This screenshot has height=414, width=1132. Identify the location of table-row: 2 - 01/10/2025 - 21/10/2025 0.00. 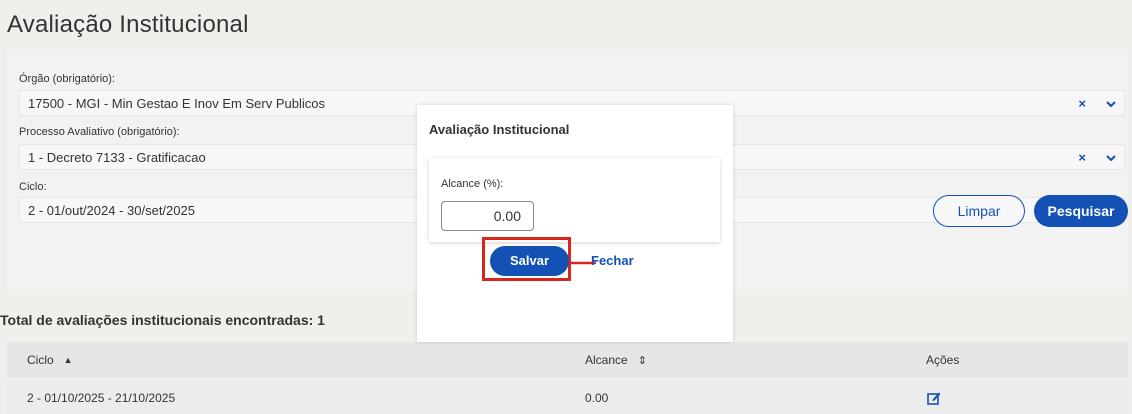
(567, 398).